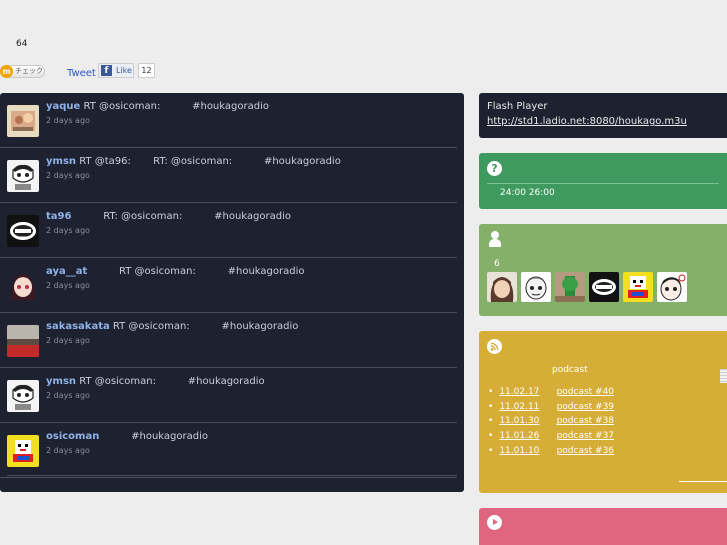 The image size is (727, 545). What do you see at coordinates (551, 453) in the screenshot?
I see `podcast-item: 11.01.10 podcast #36` at bounding box center [551, 453].